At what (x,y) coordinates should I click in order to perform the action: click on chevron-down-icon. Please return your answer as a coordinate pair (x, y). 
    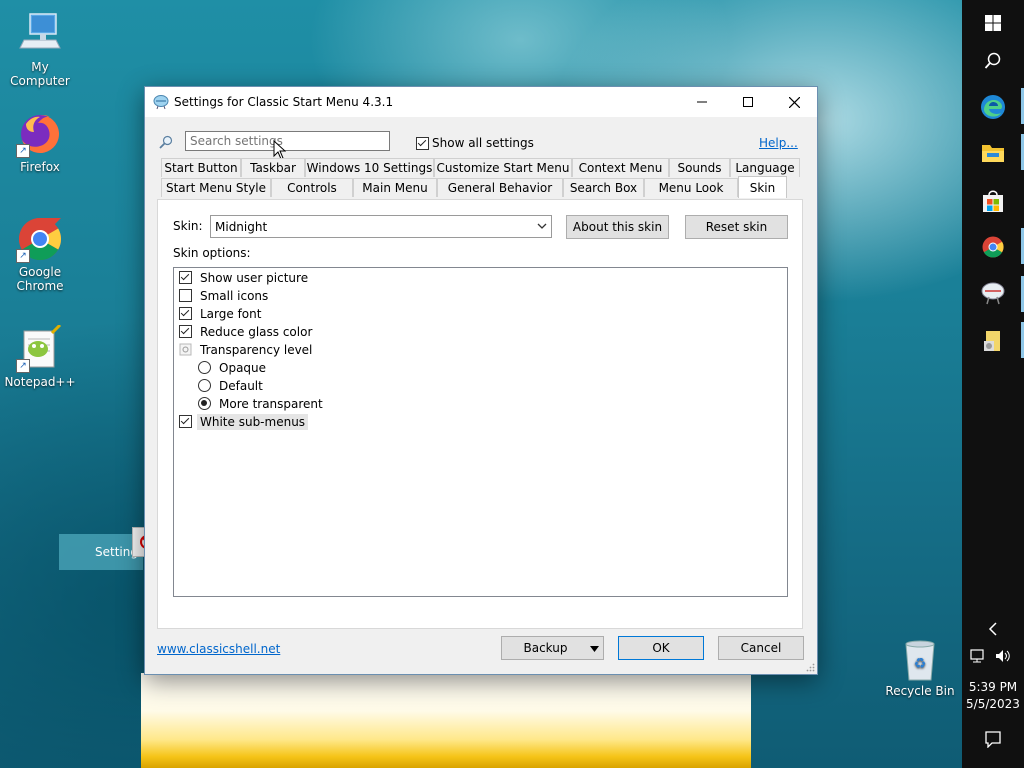
    Looking at the image, I should click on (542, 226).